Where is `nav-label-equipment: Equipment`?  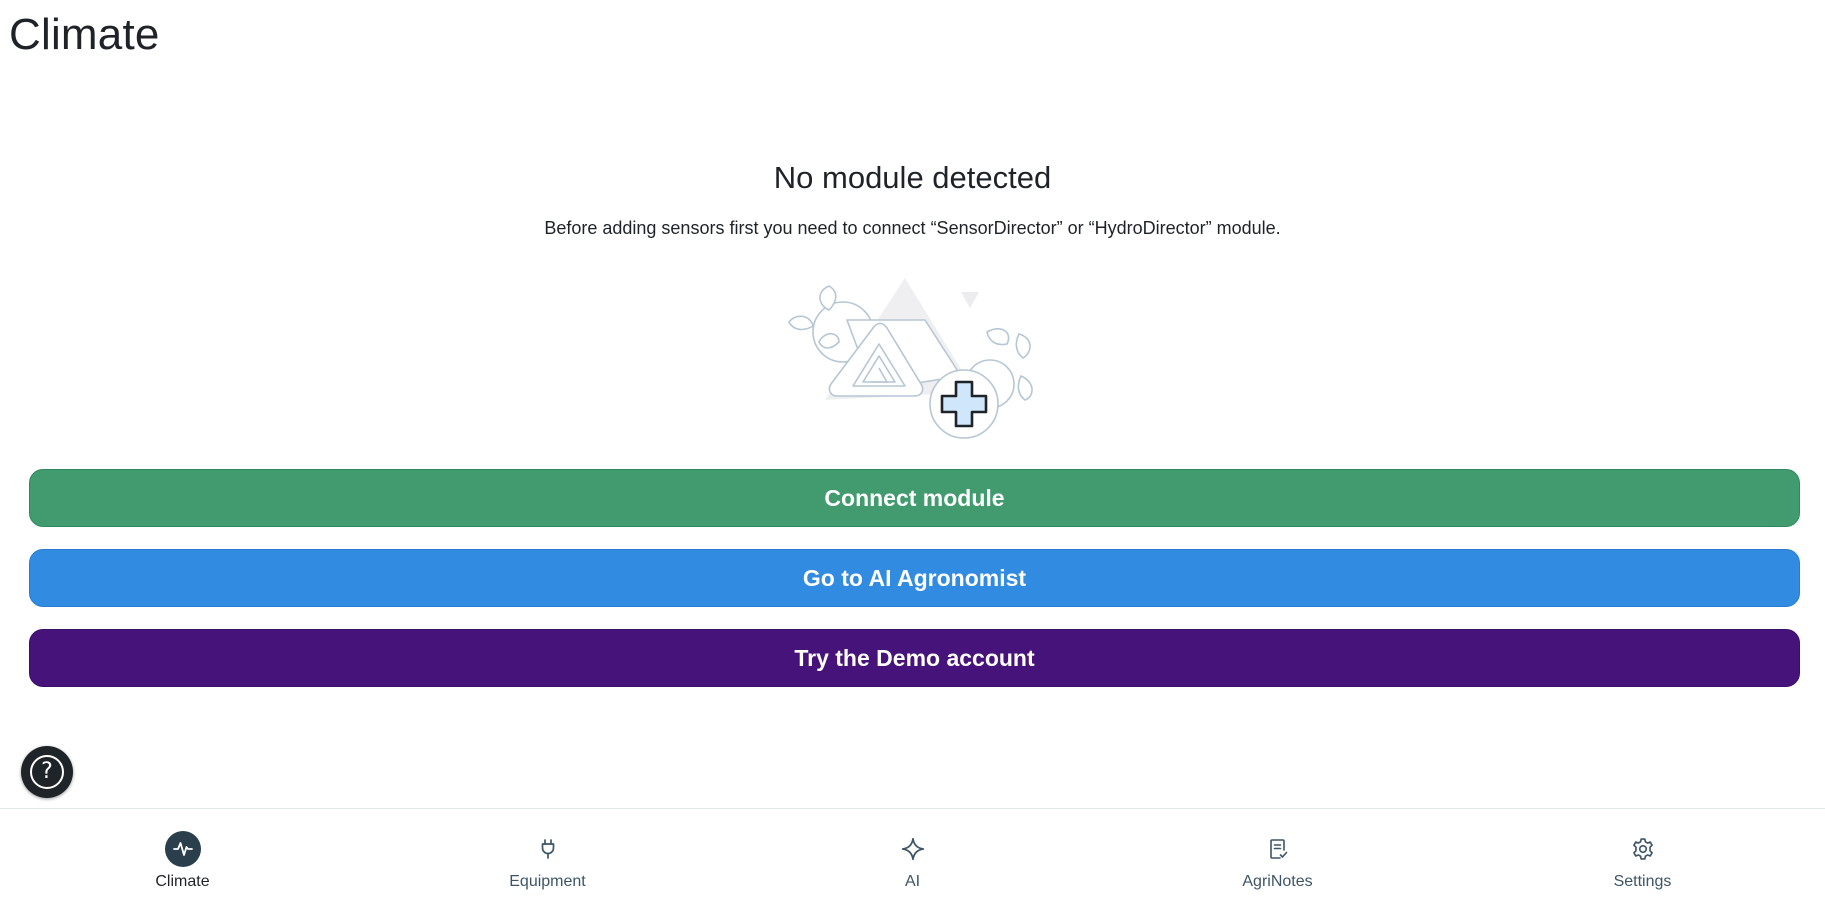 nav-label-equipment: Equipment is located at coordinates (547, 881).